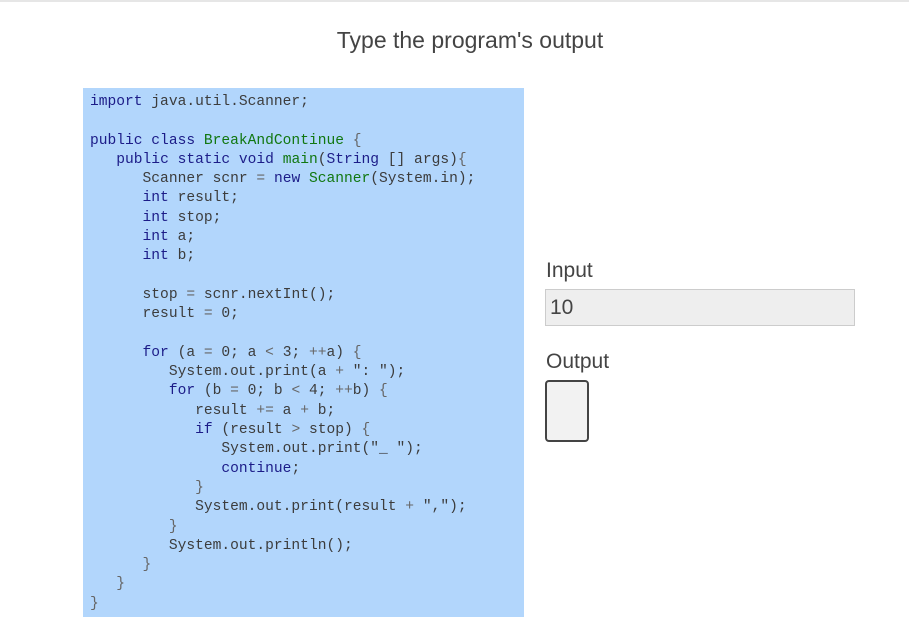 Image resolution: width=909 pixels, height=625 pixels. What do you see at coordinates (169, 256) in the screenshot?
I see `code-line-9: int b;` at bounding box center [169, 256].